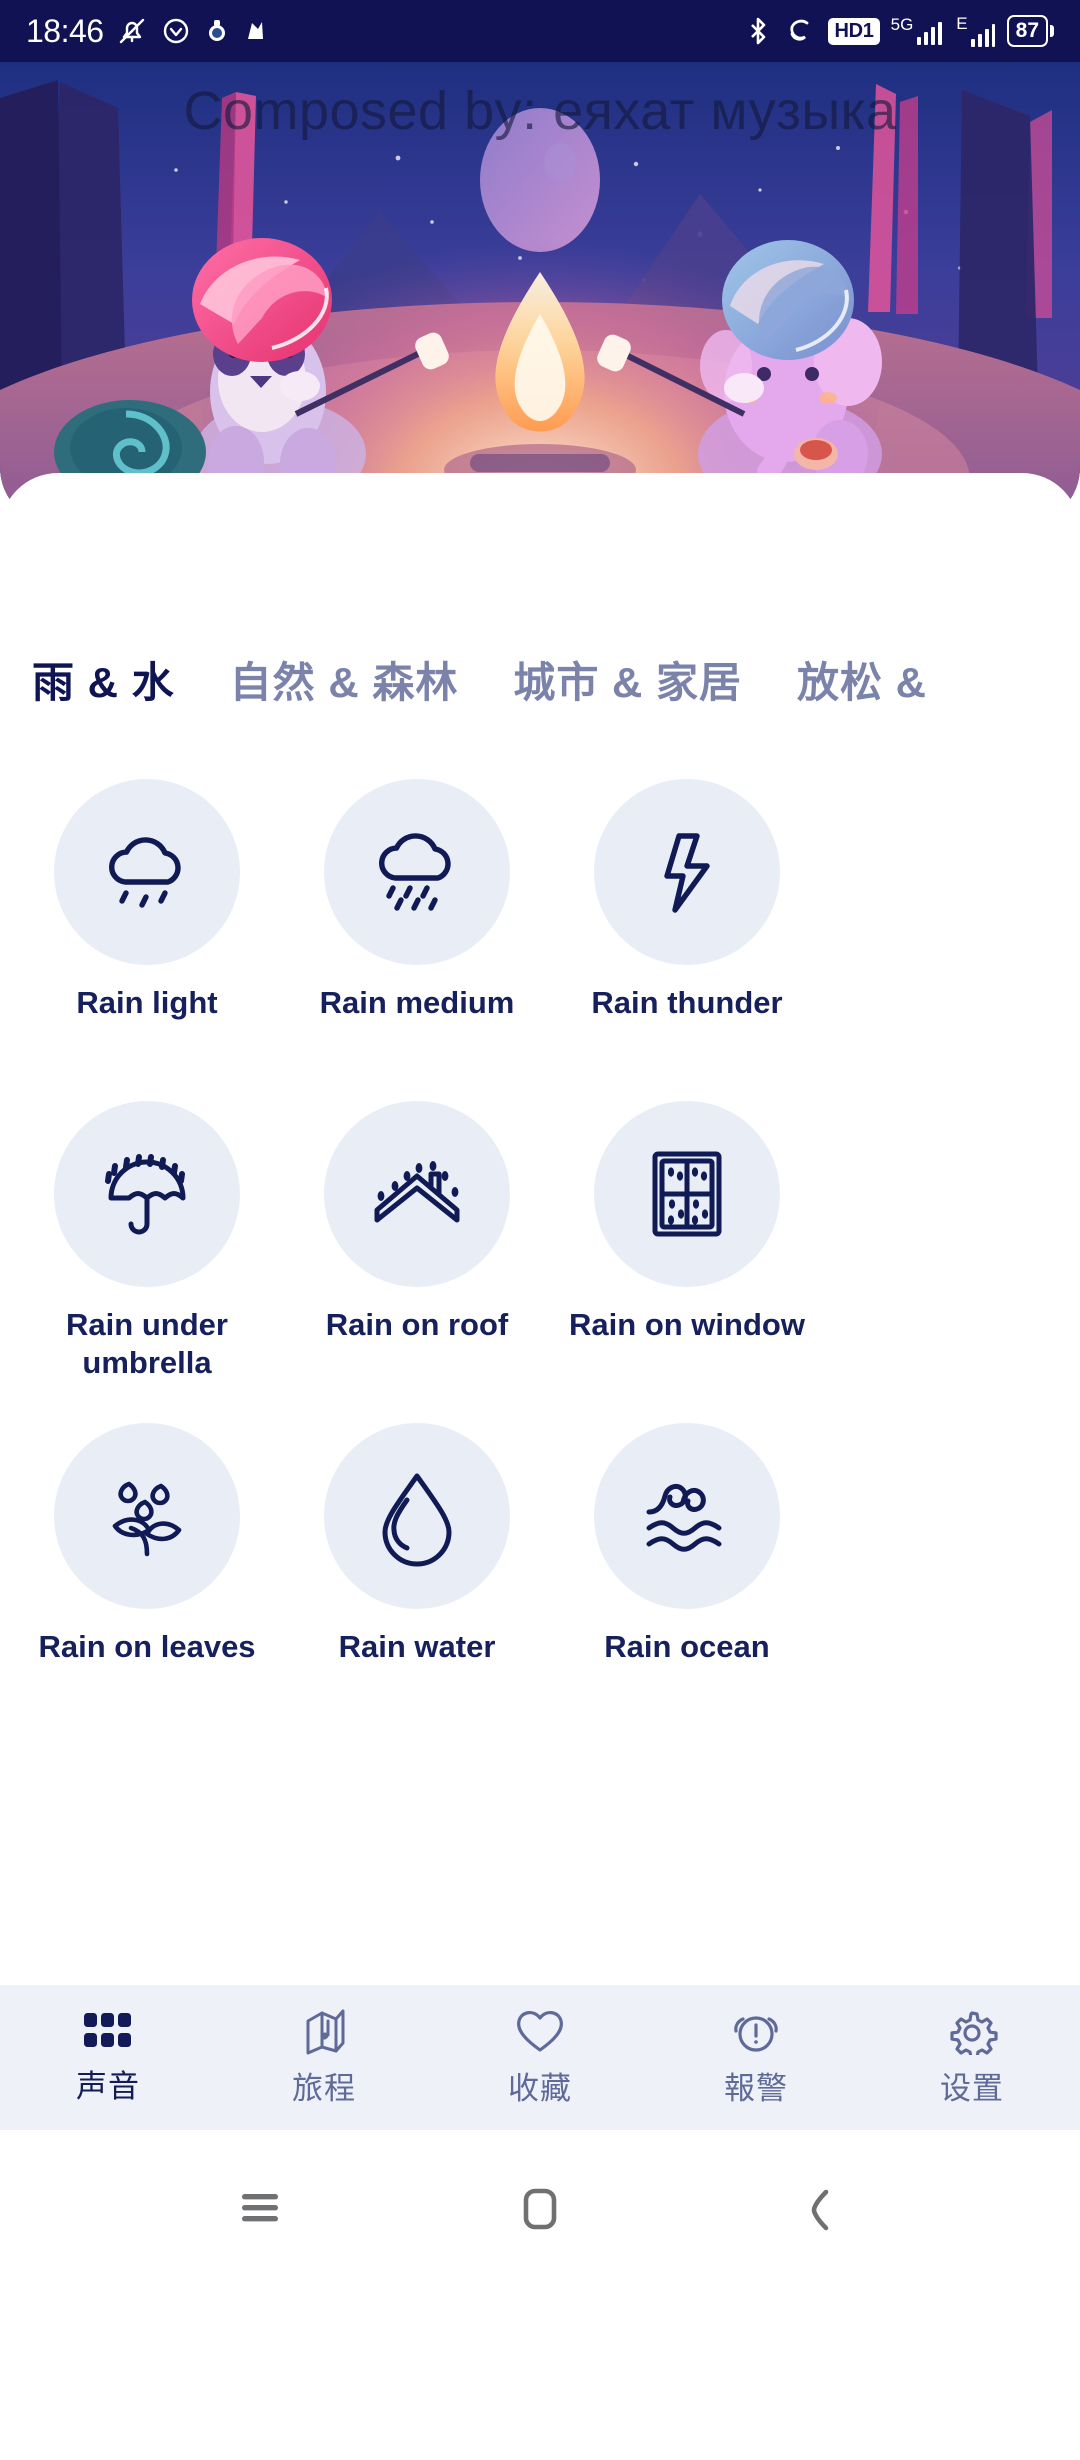 The image size is (1080, 2460). I want to click on vpn-icon, so click(799, 30).